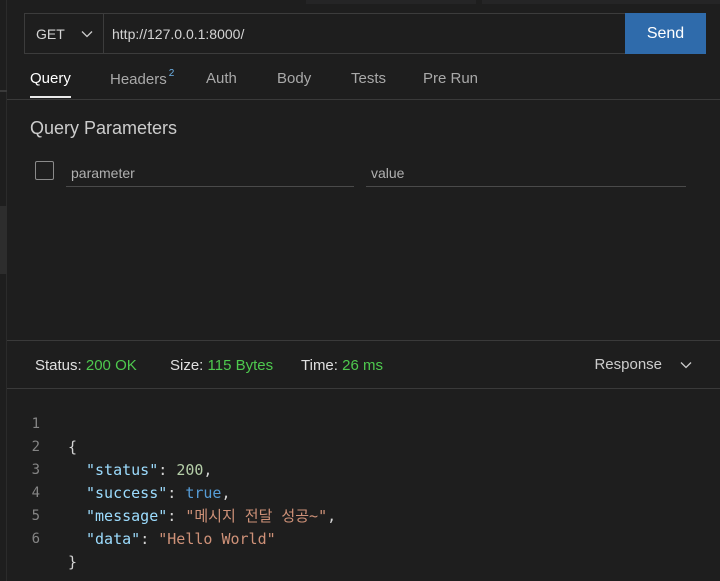 Image resolution: width=720 pixels, height=581 pixels. What do you see at coordinates (190, 470) in the screenshot?
I see `json-value: 200` at bounding box center [190, 470].